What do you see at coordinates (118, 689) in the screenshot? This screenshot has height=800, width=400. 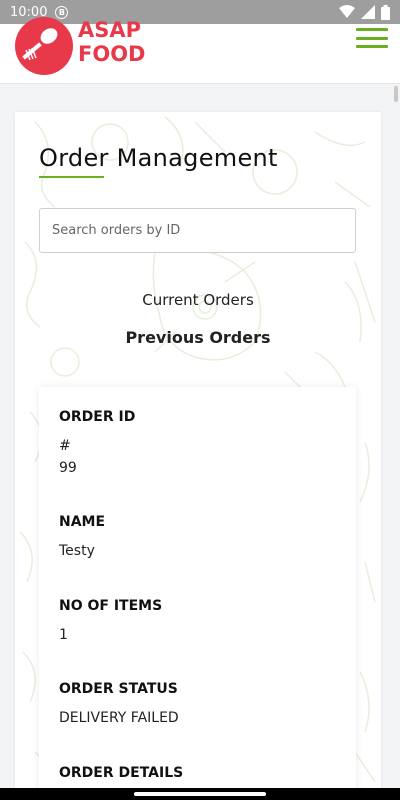 I see `order-status-label: ORDER STATUS` at bounding box center [118, 689].